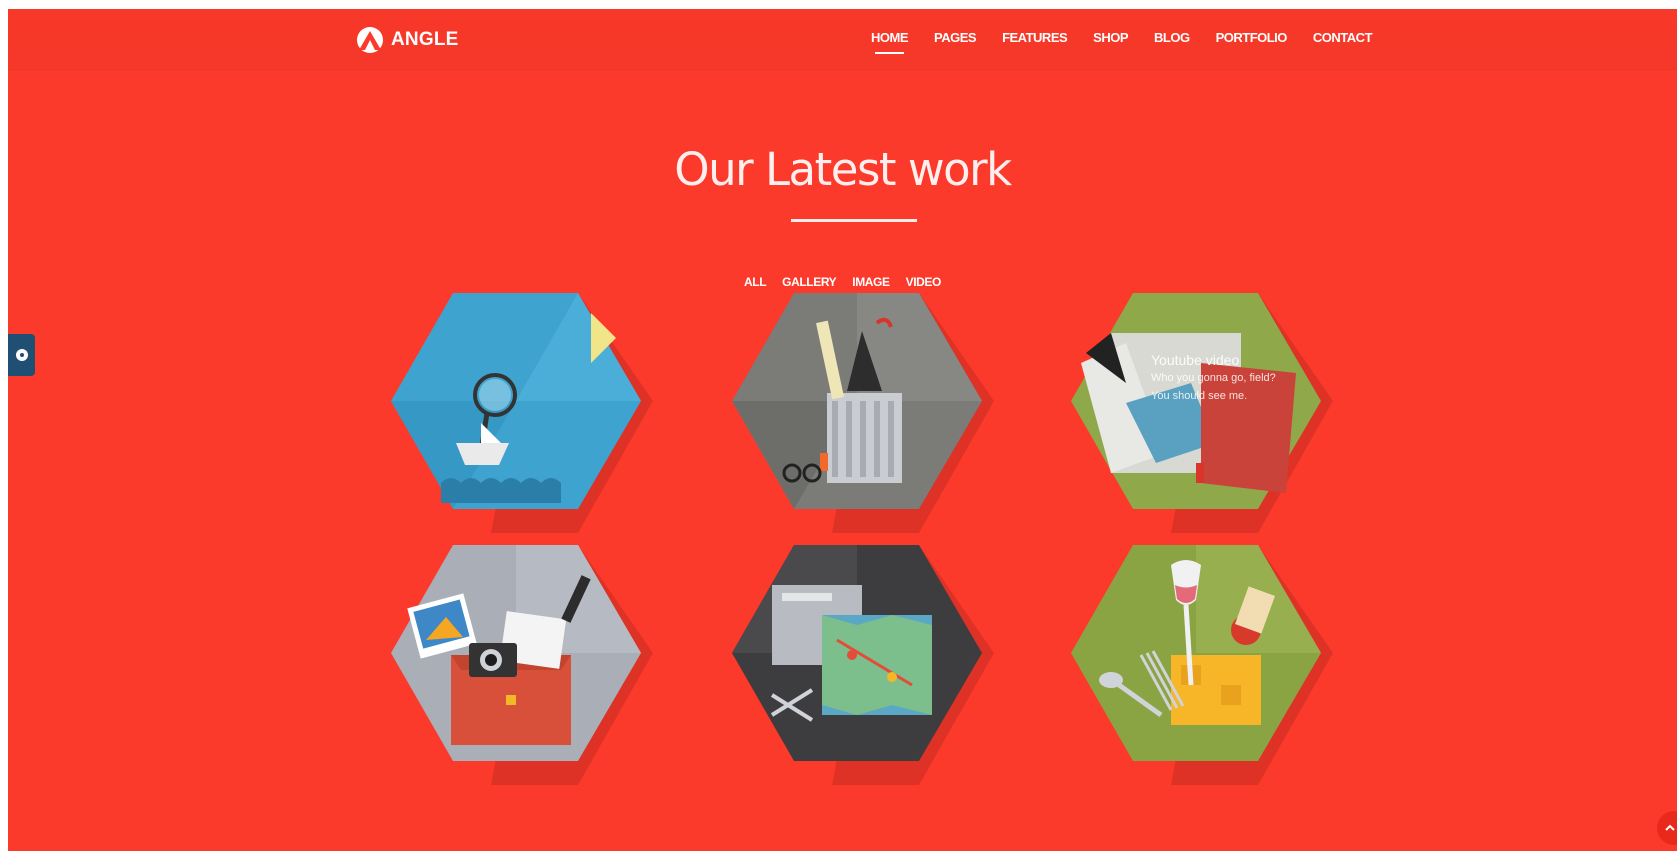 Image resolution: width=1677 pixels, height=851 pixels. Describe the element at coordinates (755, 282) in the screenshot. I see `filter-all: ALL` at that location.